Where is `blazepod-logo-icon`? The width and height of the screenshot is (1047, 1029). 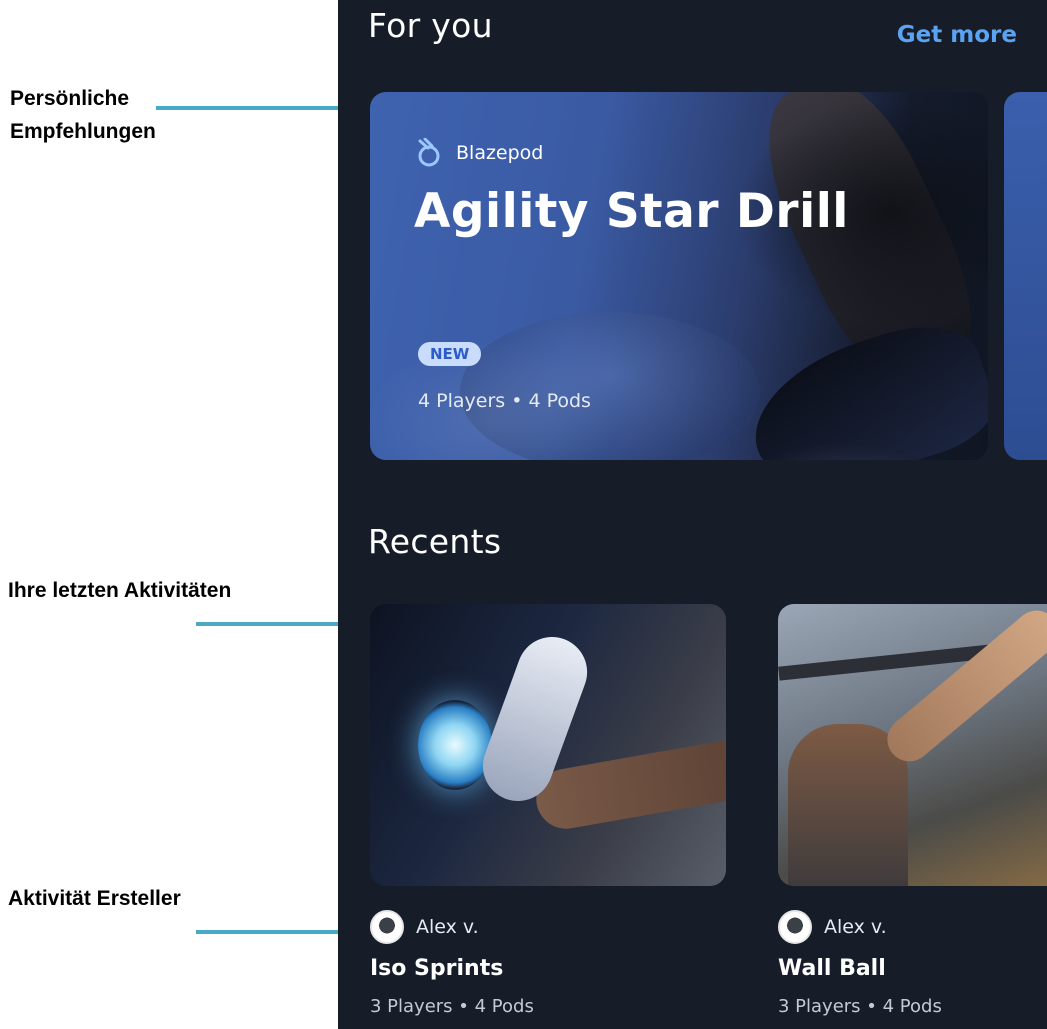
blazepod-logo-icon is located at coordinates (429, 152).